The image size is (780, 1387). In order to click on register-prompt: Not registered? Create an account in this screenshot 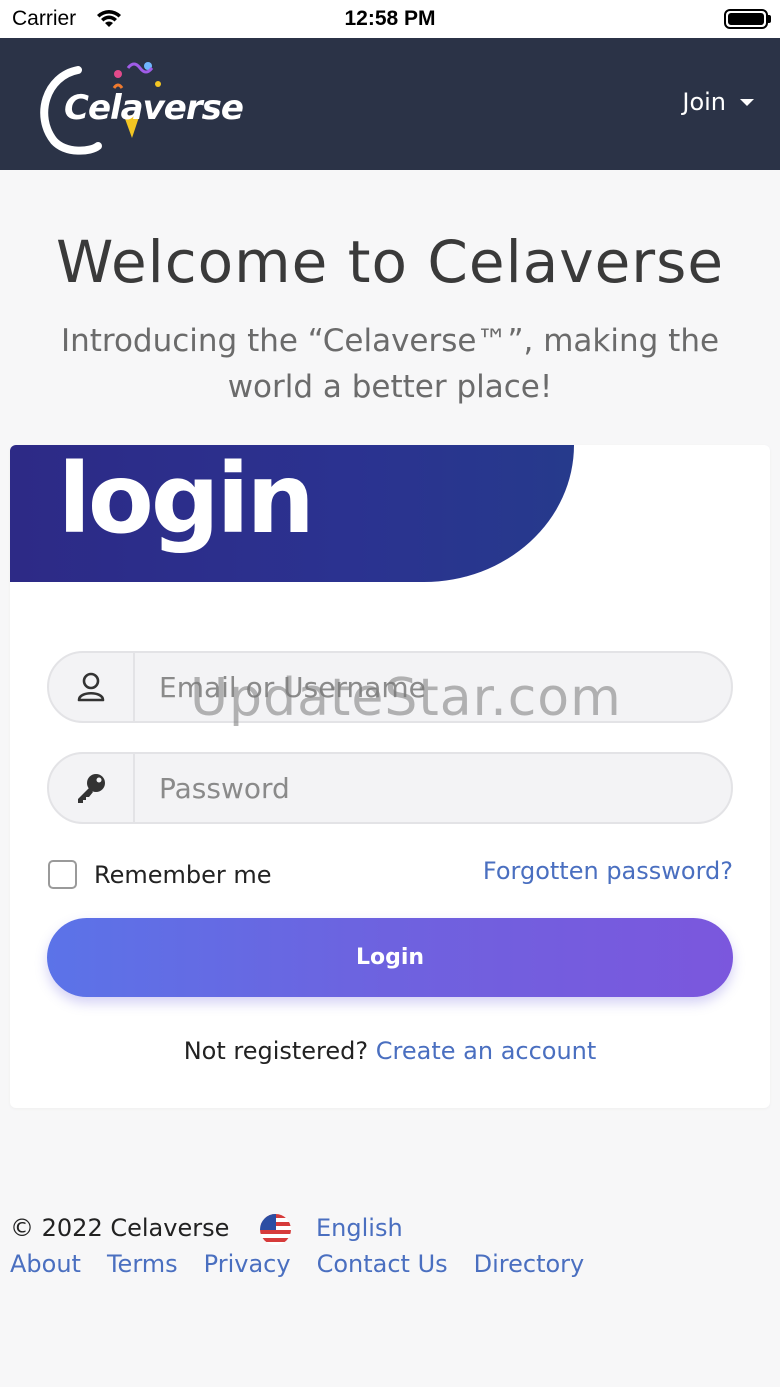, I will do `click(390, 1051)`.